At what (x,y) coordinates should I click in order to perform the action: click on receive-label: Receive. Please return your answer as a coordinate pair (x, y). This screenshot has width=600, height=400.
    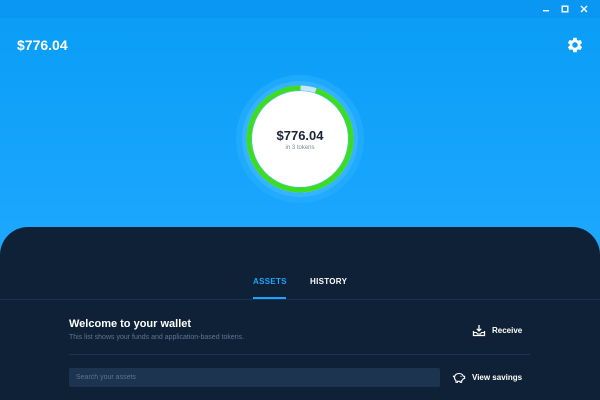
    Looking at the image, I should click on (507, 330).